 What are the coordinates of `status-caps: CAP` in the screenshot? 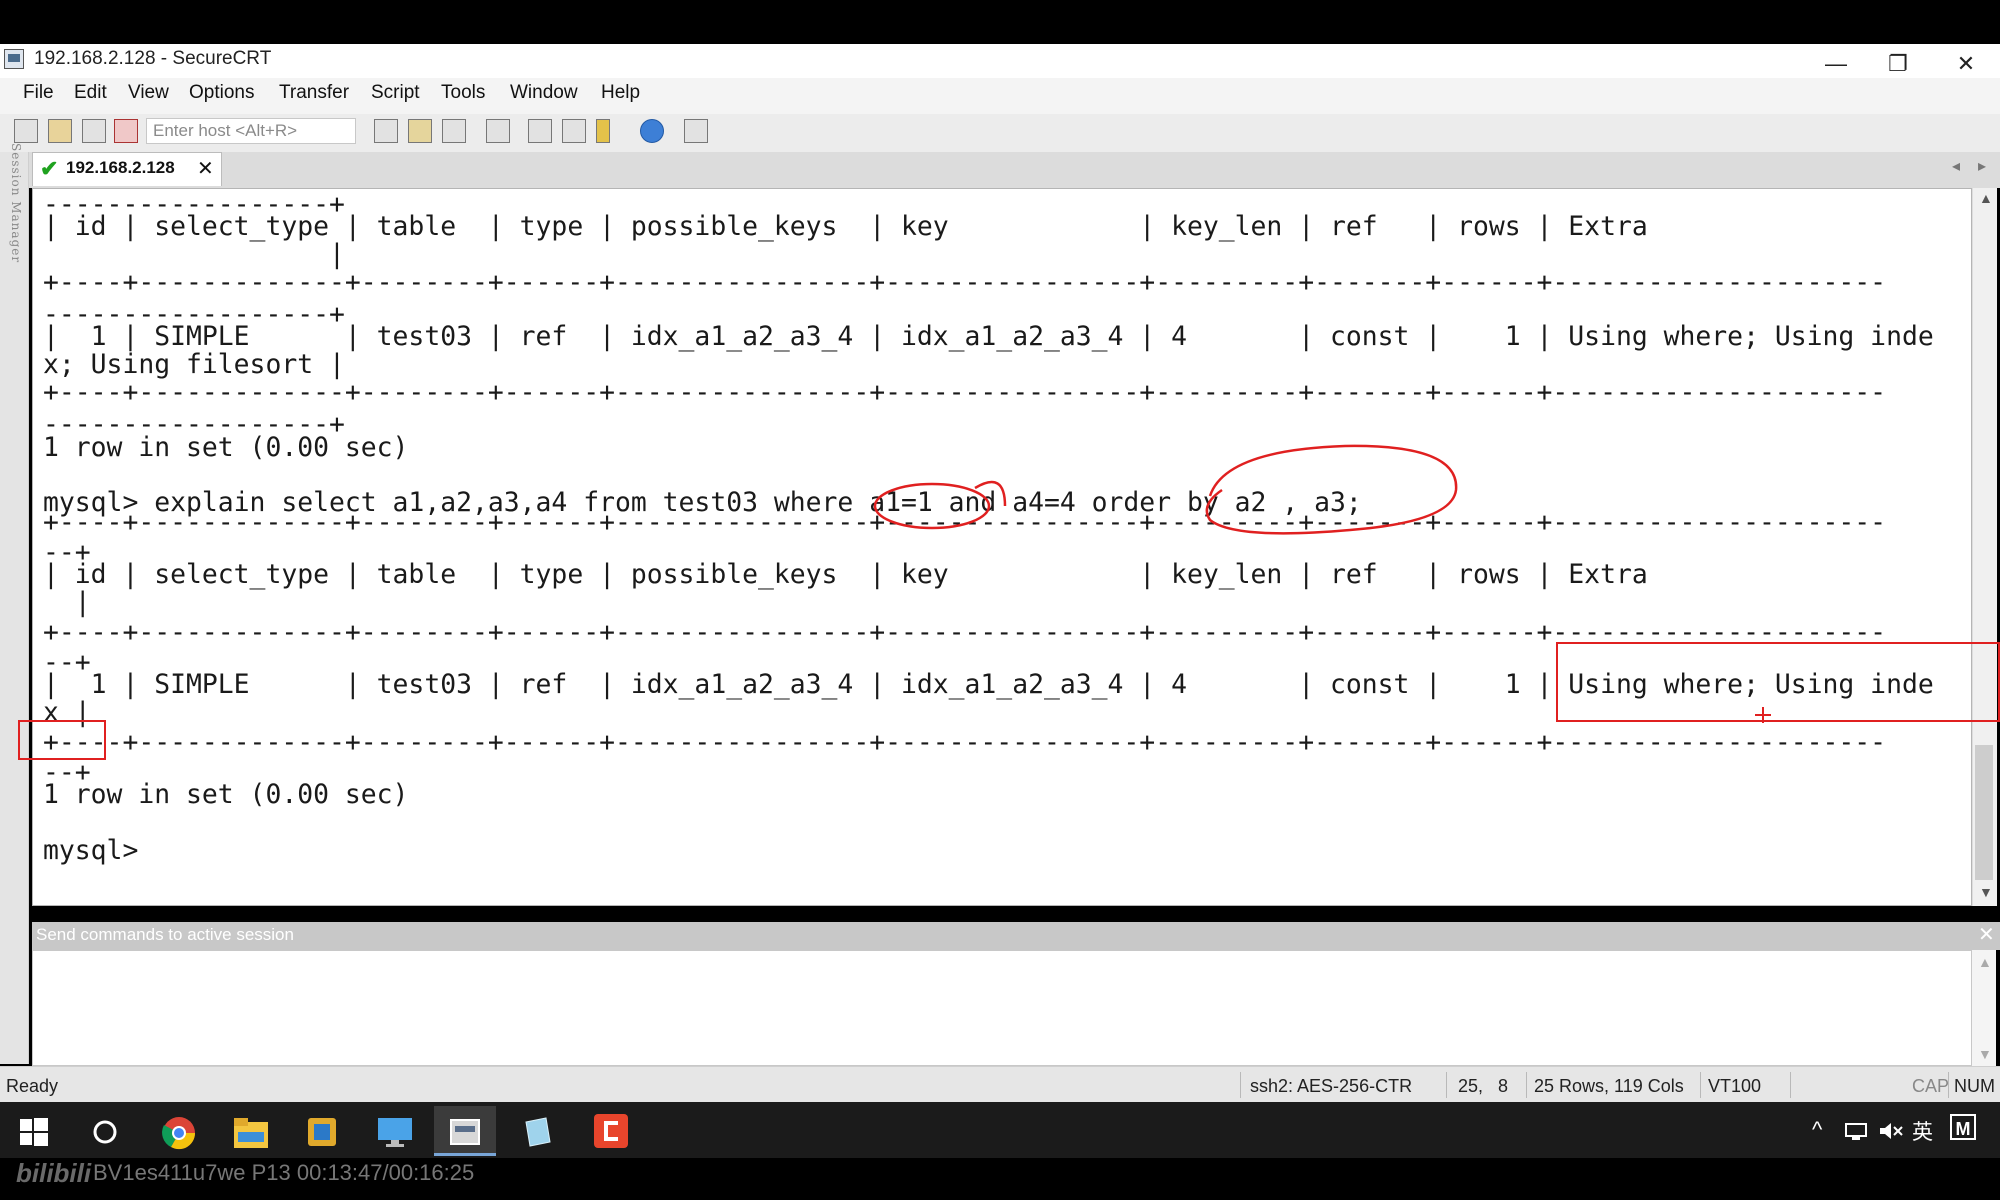 It's located at (1931, 1086).